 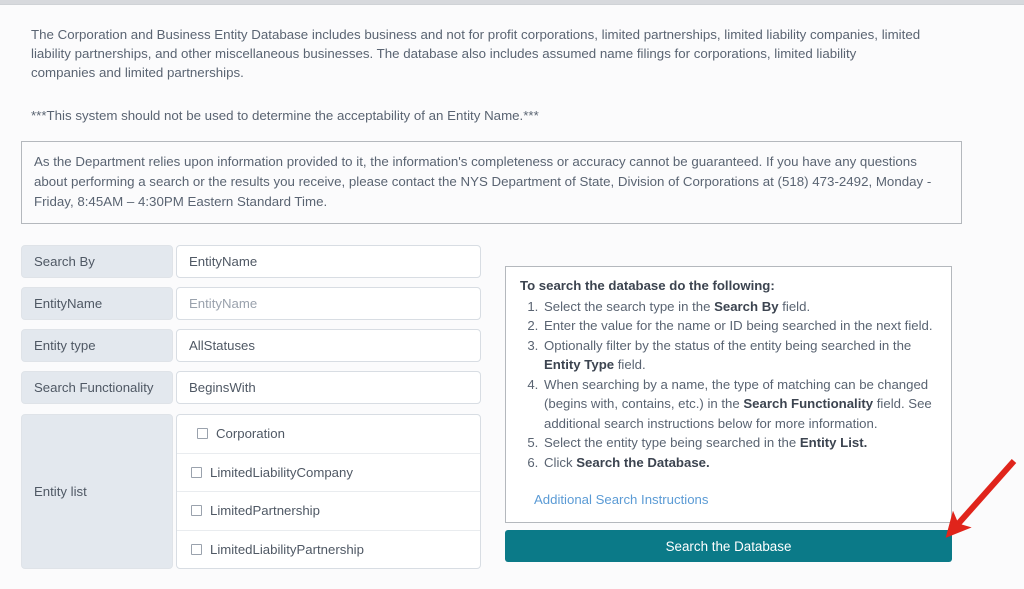 What do you see at coordinates (560, 462) in the screenshot?
I see `step-6-pre: Click` at bounding box center [560, 462].